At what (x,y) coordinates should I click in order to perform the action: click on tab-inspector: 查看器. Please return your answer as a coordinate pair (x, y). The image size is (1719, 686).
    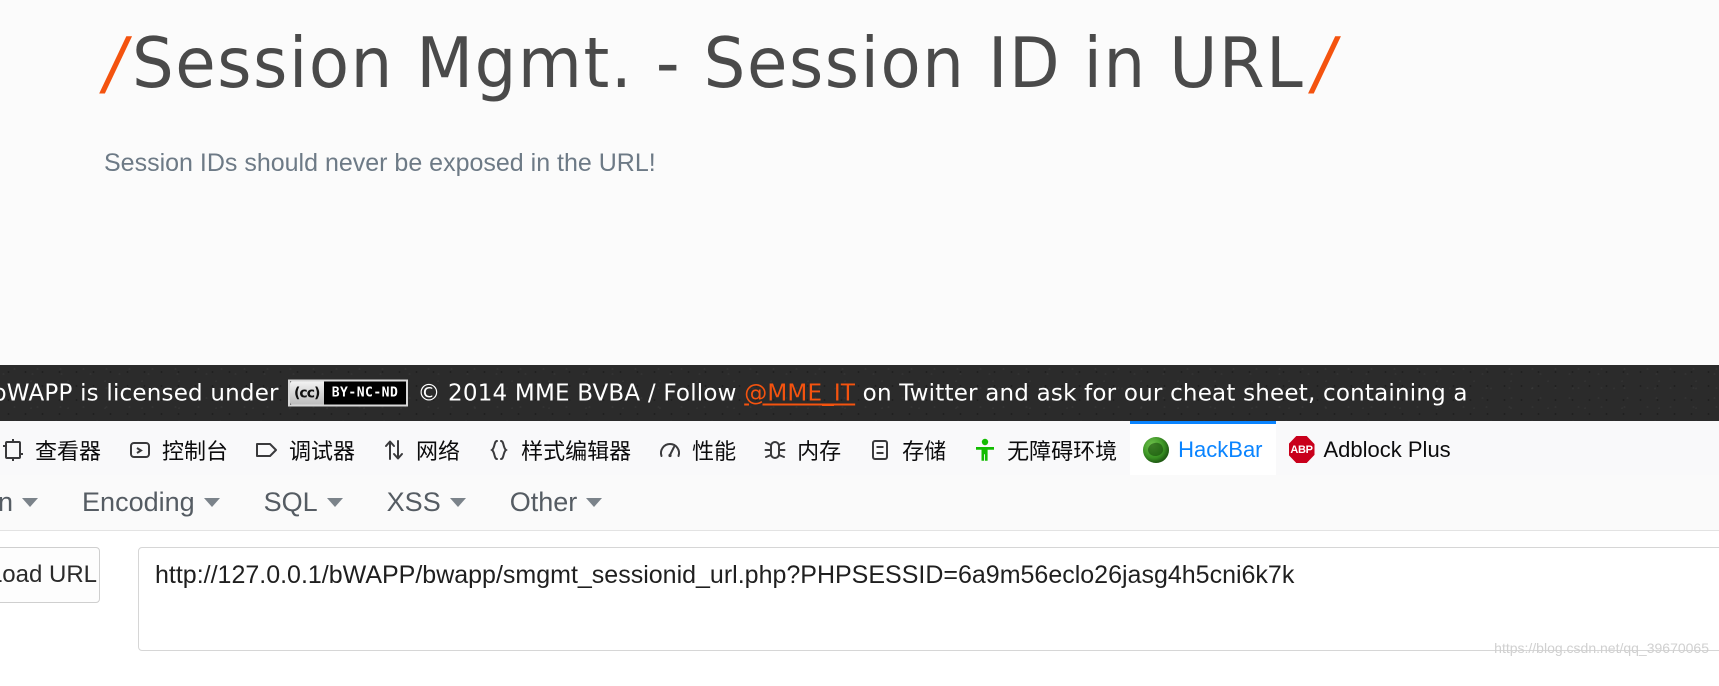
    Looking at the image, I should click on (57, 448).